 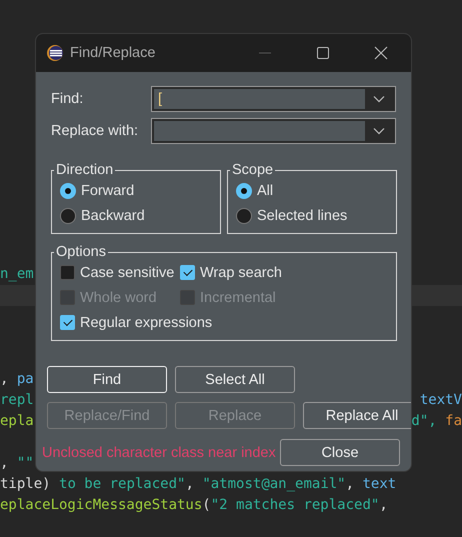 What do you see at coordinates (206, 505) in the screenshot?
I see `code-text: (` at bounding box center [206, 505].